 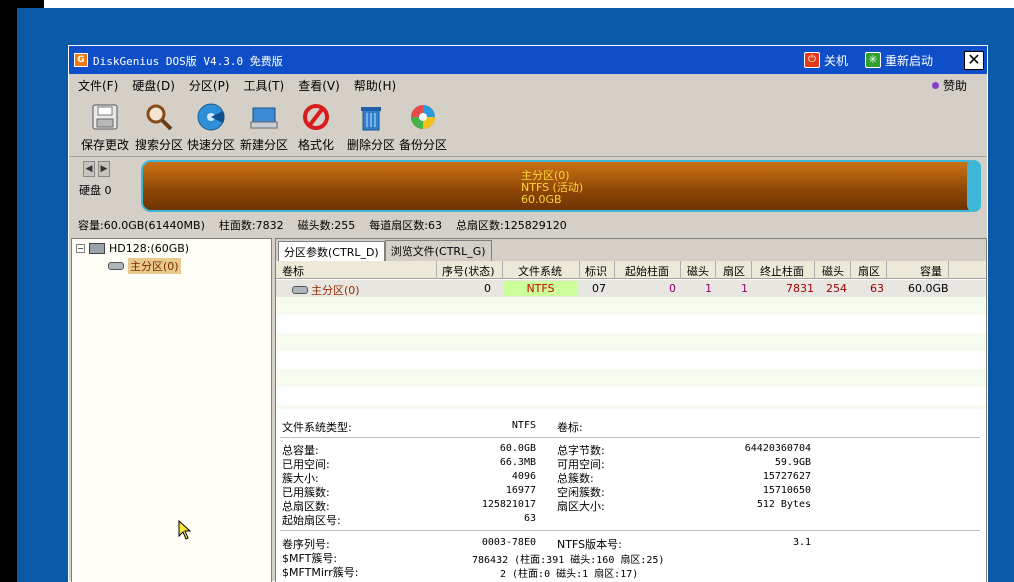 What do you see at coordinates (581, 506) in the screenshot?
I see `detail-label: 扇区大小:` at bounding box center [581, 506].